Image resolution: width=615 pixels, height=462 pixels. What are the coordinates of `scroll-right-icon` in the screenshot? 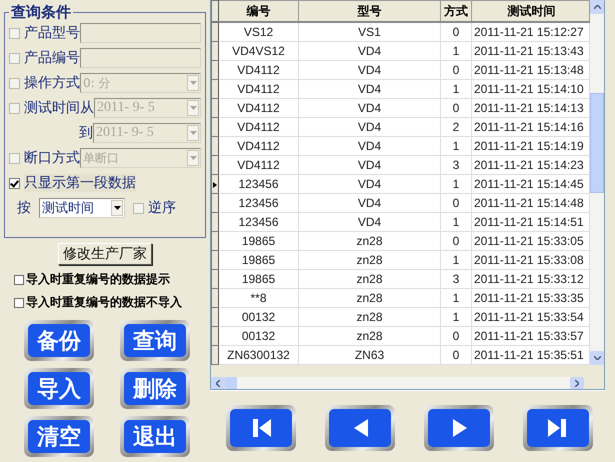 It's located at (577, 383).